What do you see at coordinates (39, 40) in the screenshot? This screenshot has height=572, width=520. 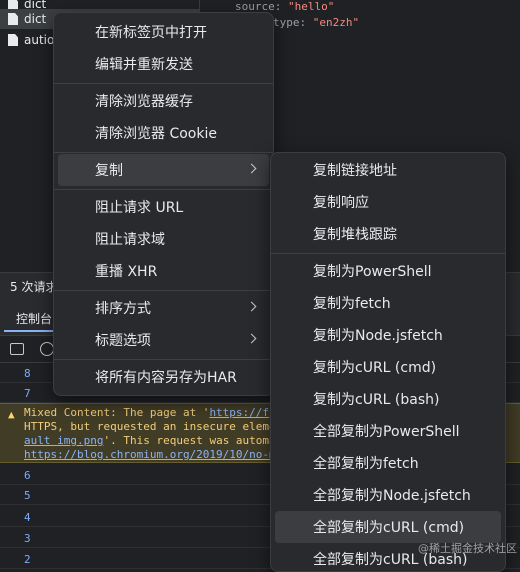 I see `request-name: autio` at bounding box center [39, 40].